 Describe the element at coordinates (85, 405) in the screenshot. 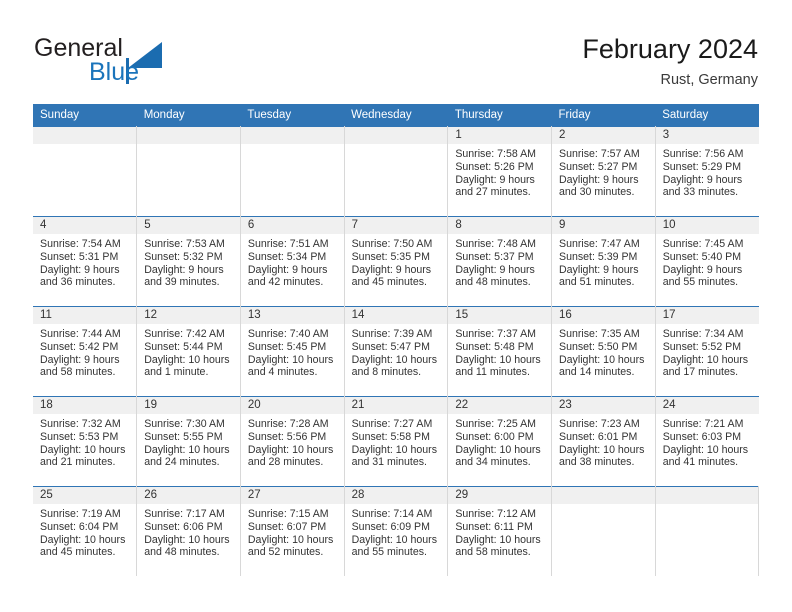

I see `day-number: 18` at that location.